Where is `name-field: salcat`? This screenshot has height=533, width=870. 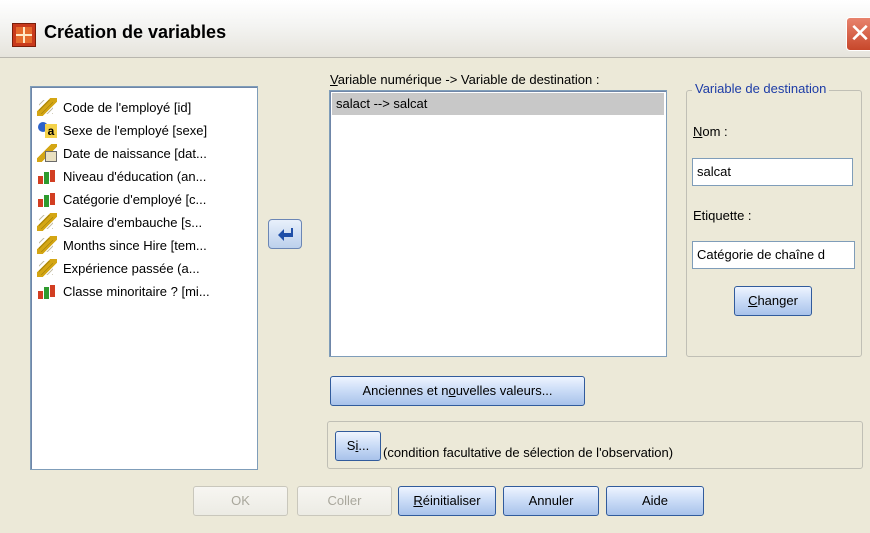 name-field: salcat is located at coordinates (772, 172).